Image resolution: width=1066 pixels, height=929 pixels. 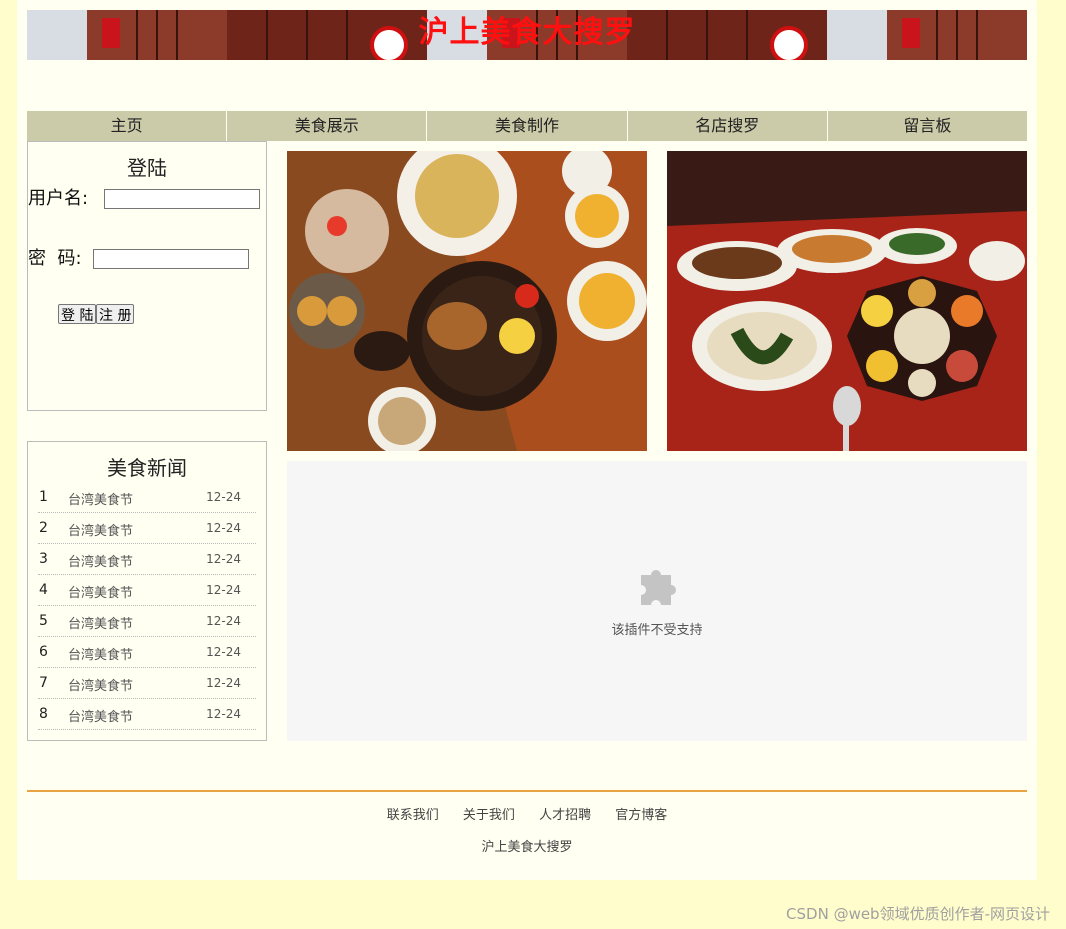 I want to click on news-number: 5, so click(x=43, y=621).